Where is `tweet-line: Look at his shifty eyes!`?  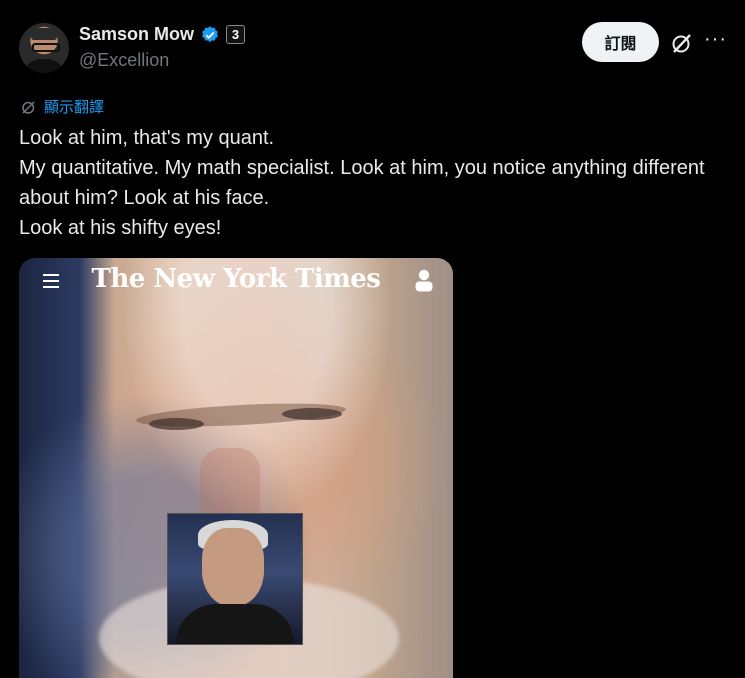 tweet-line: Look at his shifty eyes! is located at coordinates (120, 228).